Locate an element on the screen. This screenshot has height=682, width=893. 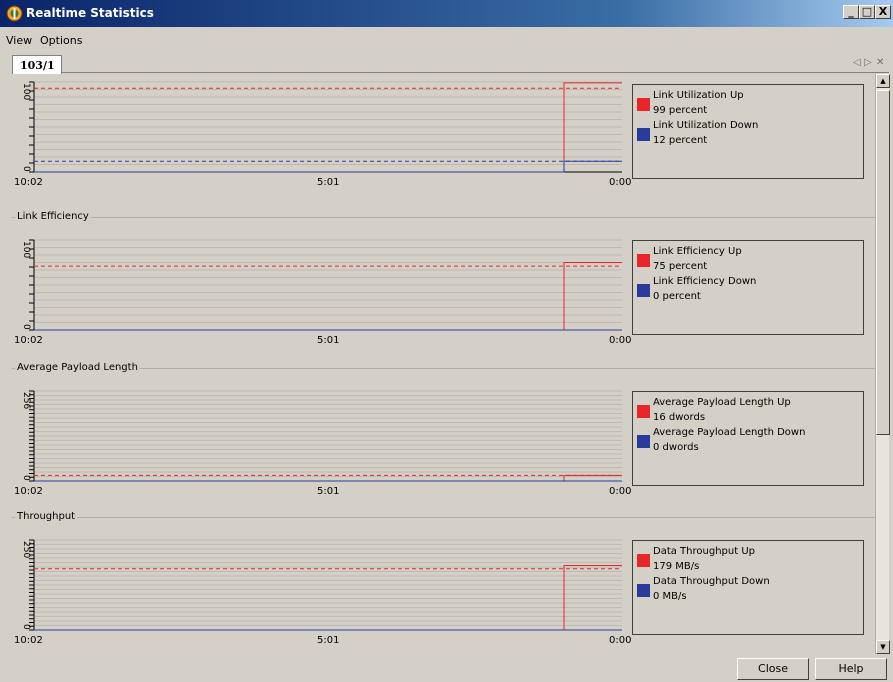
legend-name-up: Average Payload Length Up is located at coordinates (722, 402).